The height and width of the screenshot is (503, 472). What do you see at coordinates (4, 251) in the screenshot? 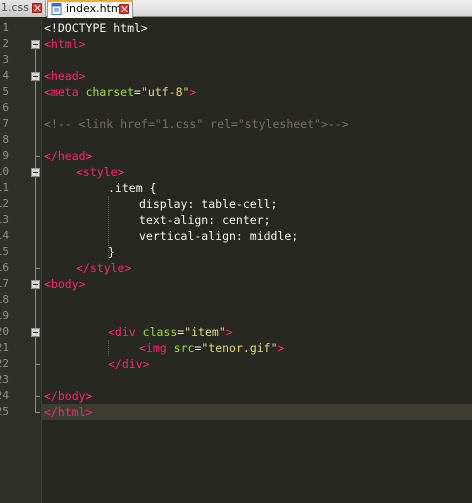
I see `line-number: 15` at bounding box center [4, 251].